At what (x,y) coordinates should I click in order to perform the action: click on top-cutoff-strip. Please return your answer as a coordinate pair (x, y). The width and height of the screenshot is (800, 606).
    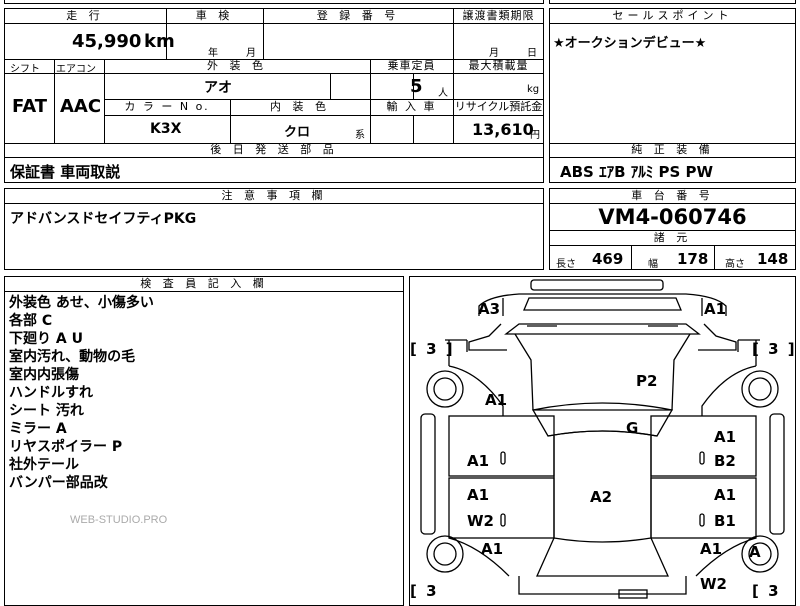
    Looking at the image, I should click on (274, 2).